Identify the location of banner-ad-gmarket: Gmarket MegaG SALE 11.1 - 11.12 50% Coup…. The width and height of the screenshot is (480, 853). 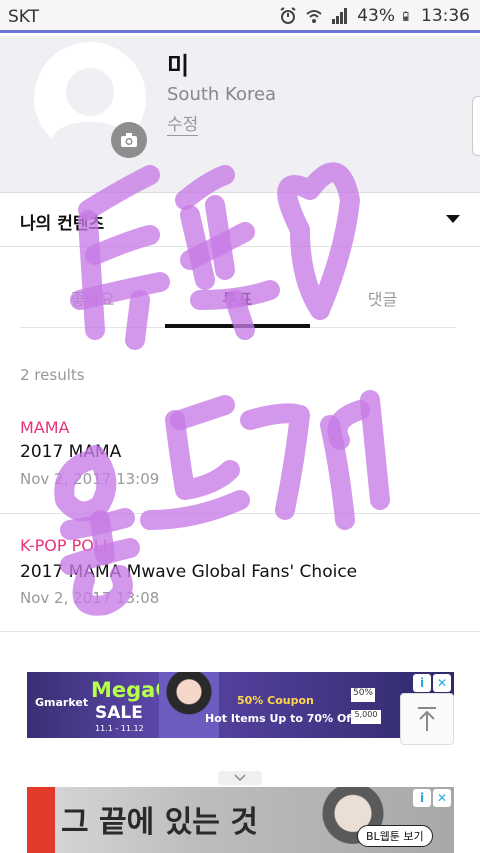
(240, 705).